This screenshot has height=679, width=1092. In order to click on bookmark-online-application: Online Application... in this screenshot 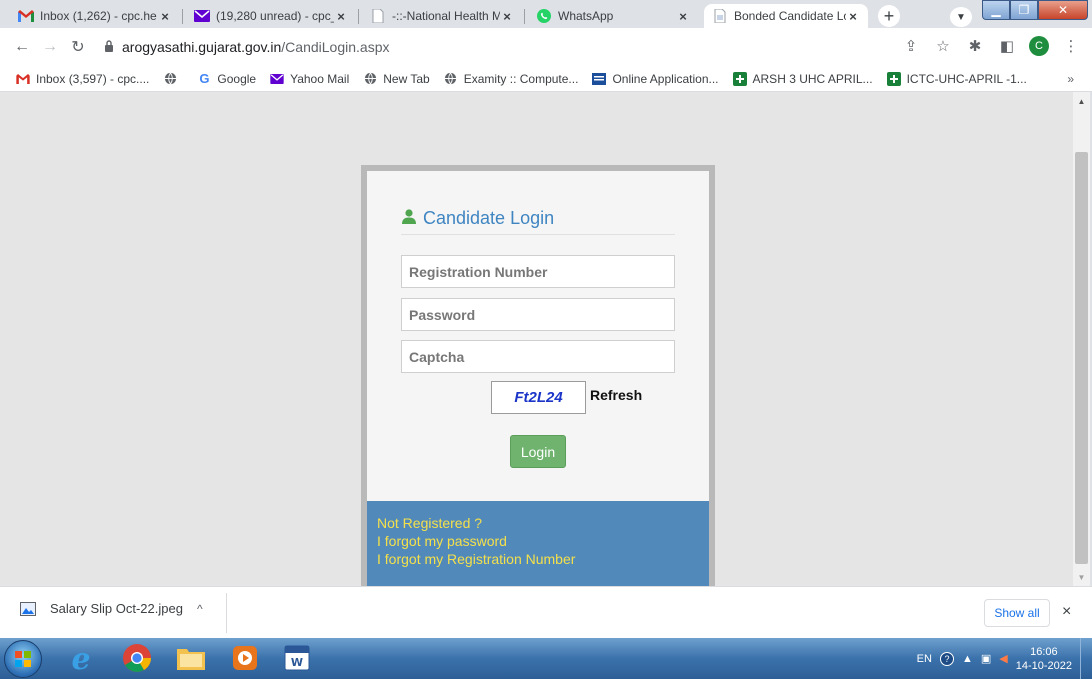, I will do `click(655, 78)`.